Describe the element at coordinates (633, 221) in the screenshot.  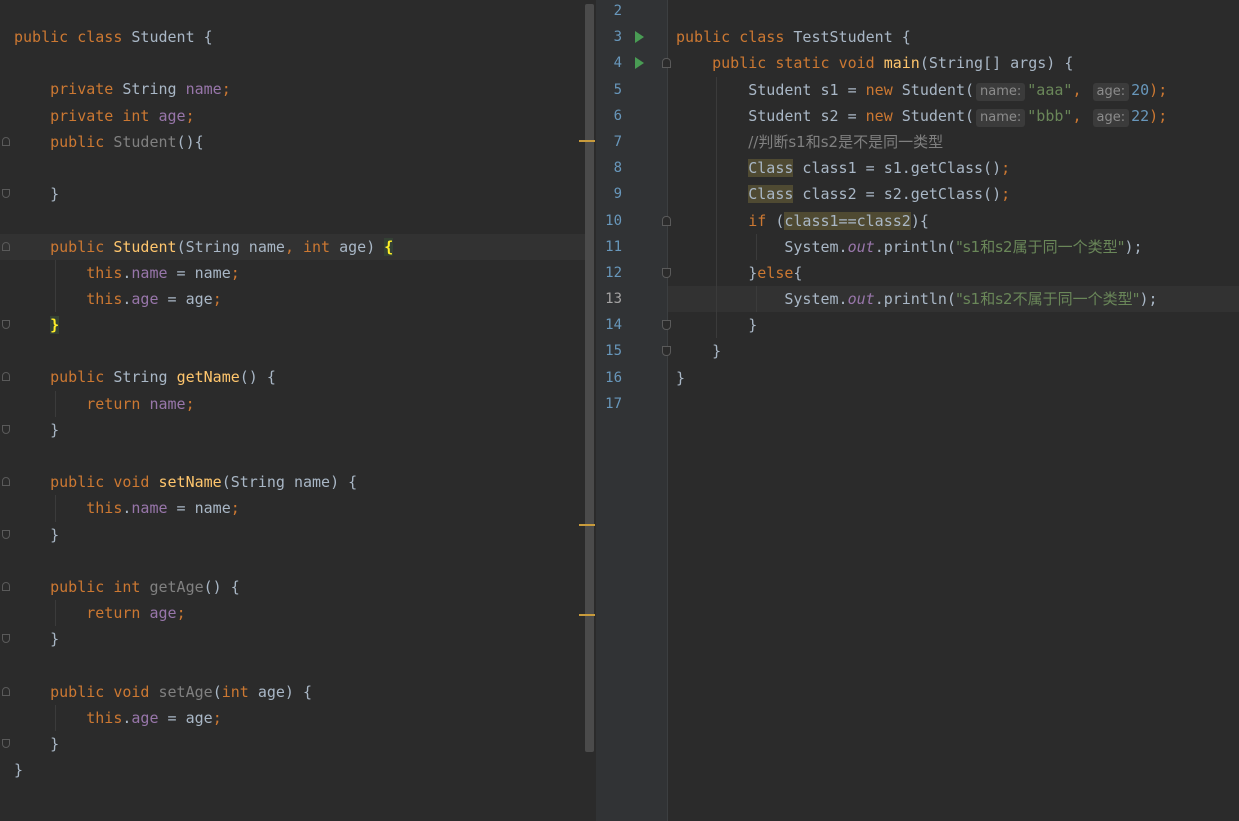
I see `gutter-line: 10` at that location.